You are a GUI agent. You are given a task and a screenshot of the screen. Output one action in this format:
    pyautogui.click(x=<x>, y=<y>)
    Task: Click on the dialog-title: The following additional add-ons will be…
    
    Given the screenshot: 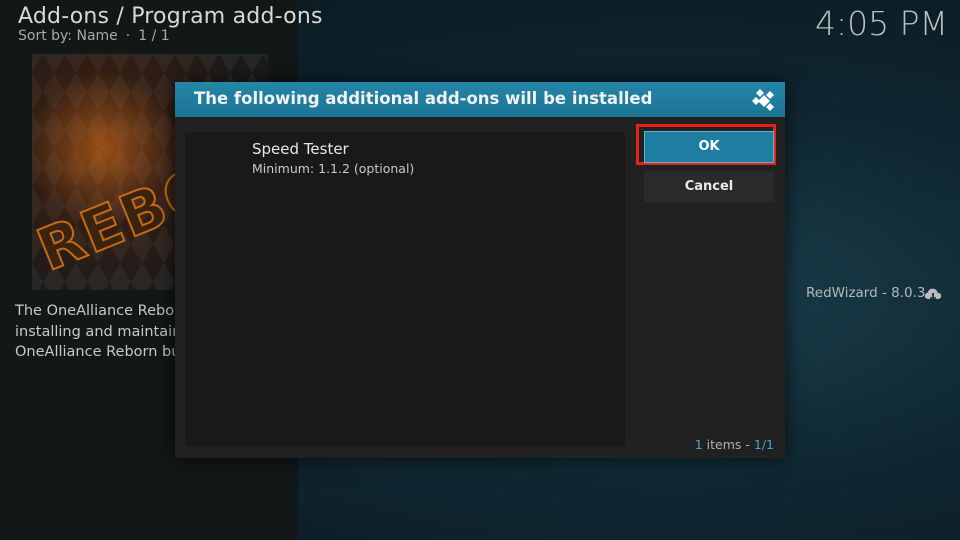 What is the action you would take?
    pyautogui.click(x=423, y=98)
    